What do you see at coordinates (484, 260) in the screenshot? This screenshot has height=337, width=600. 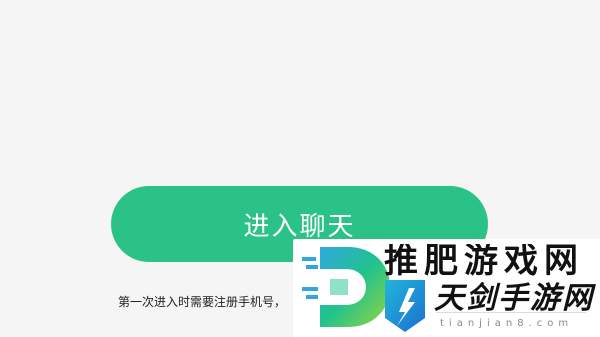 I see `watermark-title: 推肥游戏网` at bounding box center [484, 260].